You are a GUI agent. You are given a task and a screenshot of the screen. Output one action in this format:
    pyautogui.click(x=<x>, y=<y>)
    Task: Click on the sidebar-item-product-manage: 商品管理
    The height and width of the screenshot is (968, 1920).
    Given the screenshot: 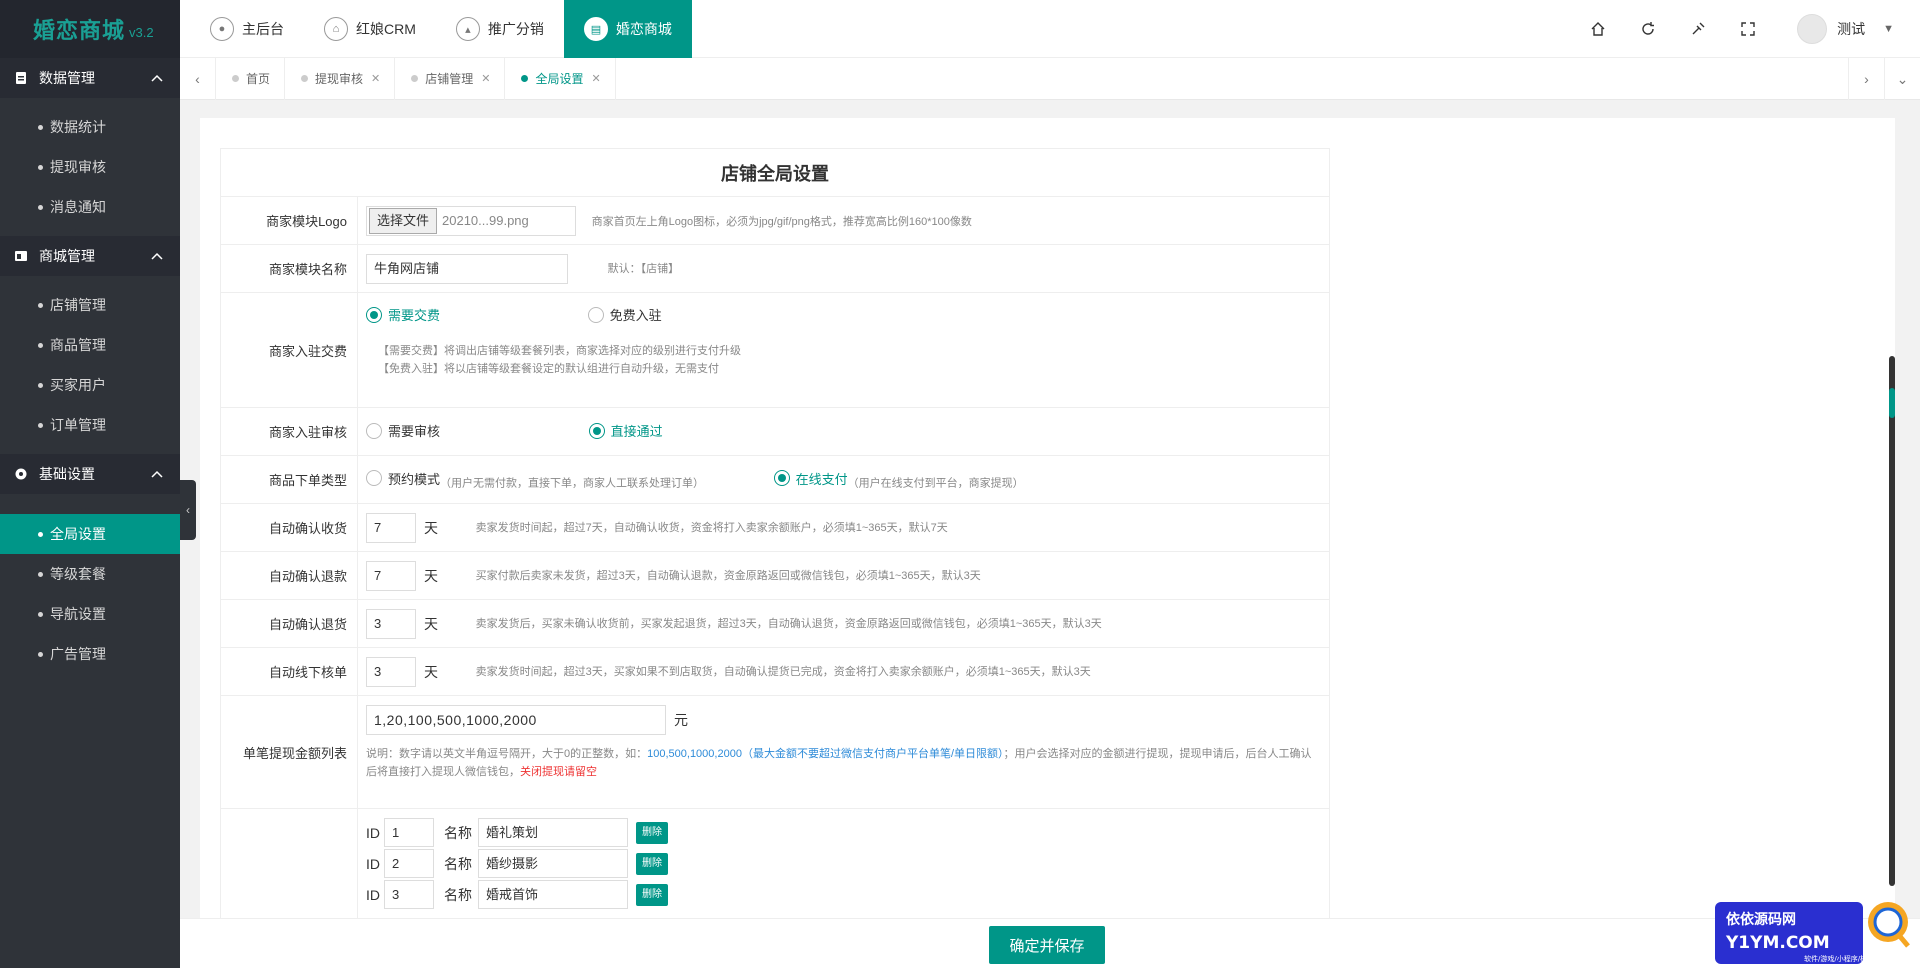 What is the action you would take?
    pyautogui.click(x=90, y=345)
    